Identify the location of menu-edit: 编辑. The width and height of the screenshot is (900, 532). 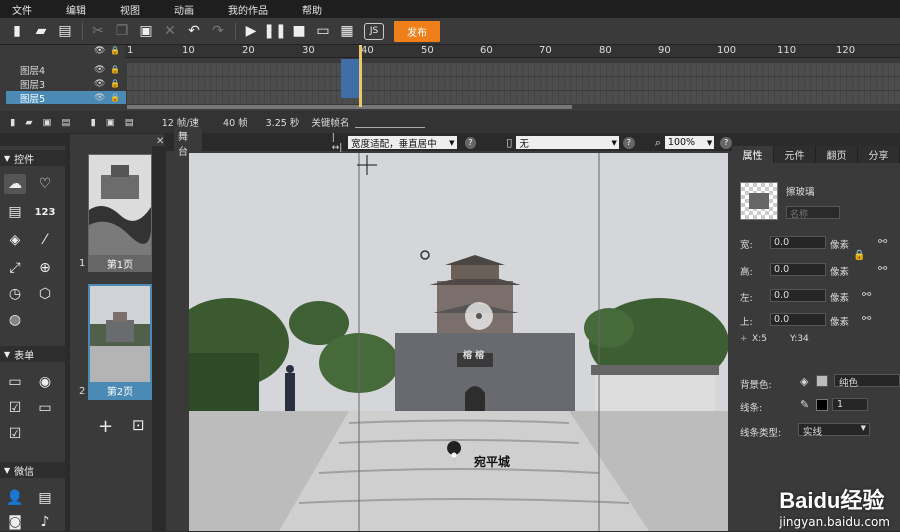
(76, 9).